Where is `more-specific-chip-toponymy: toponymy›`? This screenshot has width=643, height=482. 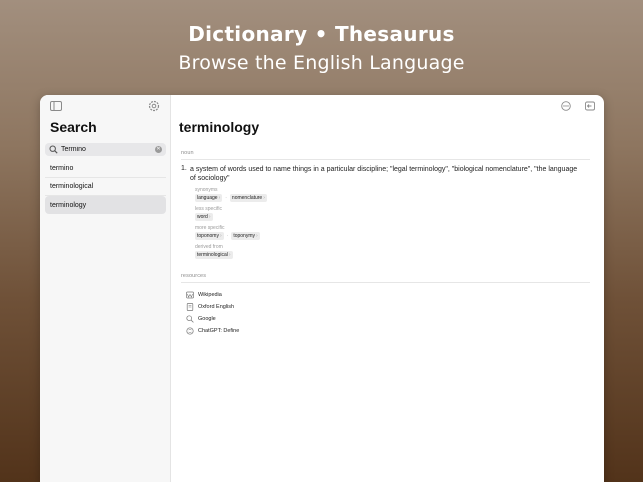 more-specific-chip-toponymy: toponymy› is located at coordinates (245, 236).